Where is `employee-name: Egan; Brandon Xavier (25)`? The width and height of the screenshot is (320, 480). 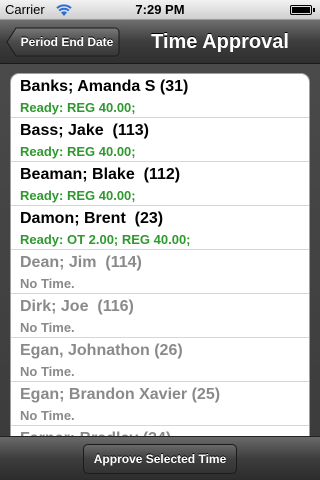 employee-name: Egan; Brandon Xavier (25) is located at coordinates (120, 394).